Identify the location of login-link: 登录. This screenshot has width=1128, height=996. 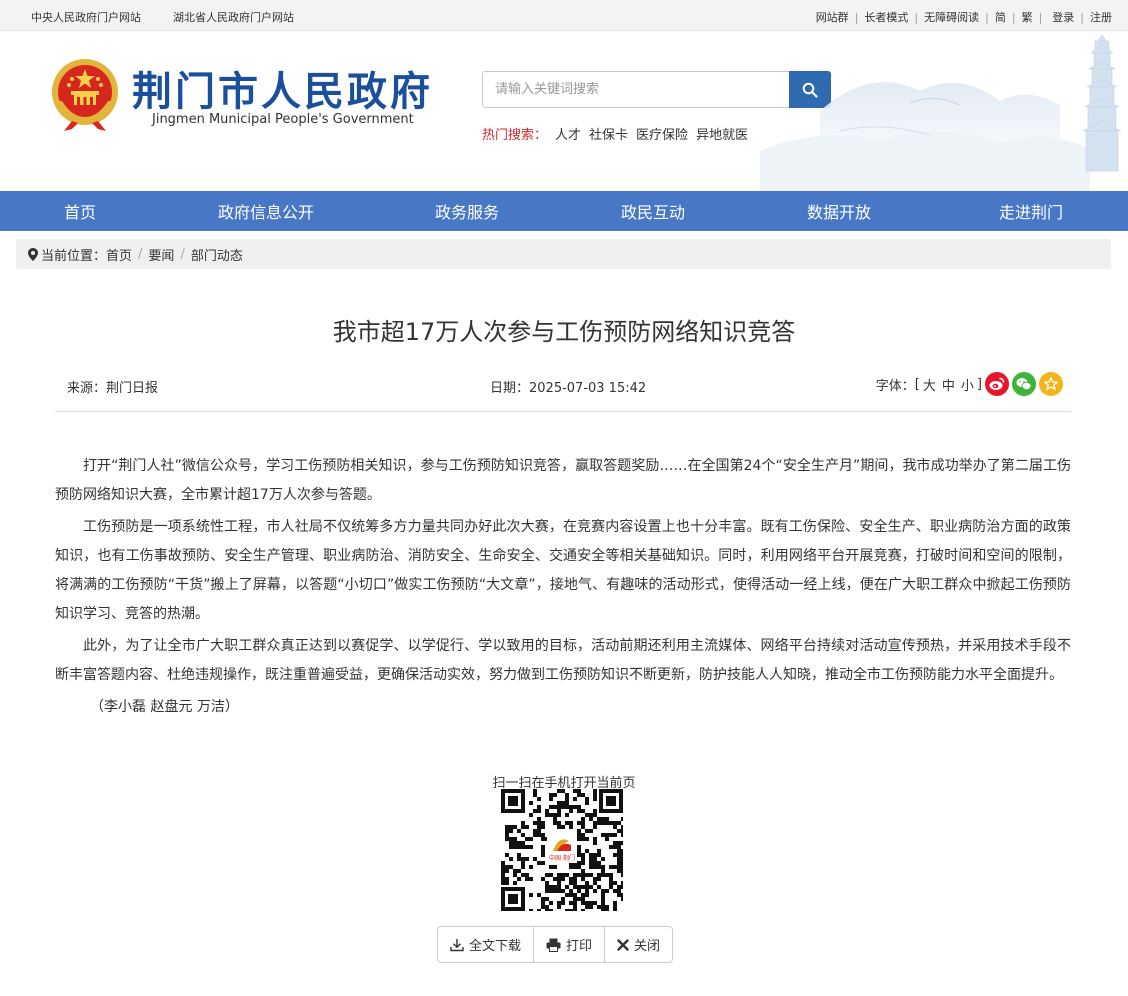
(1063, 17).